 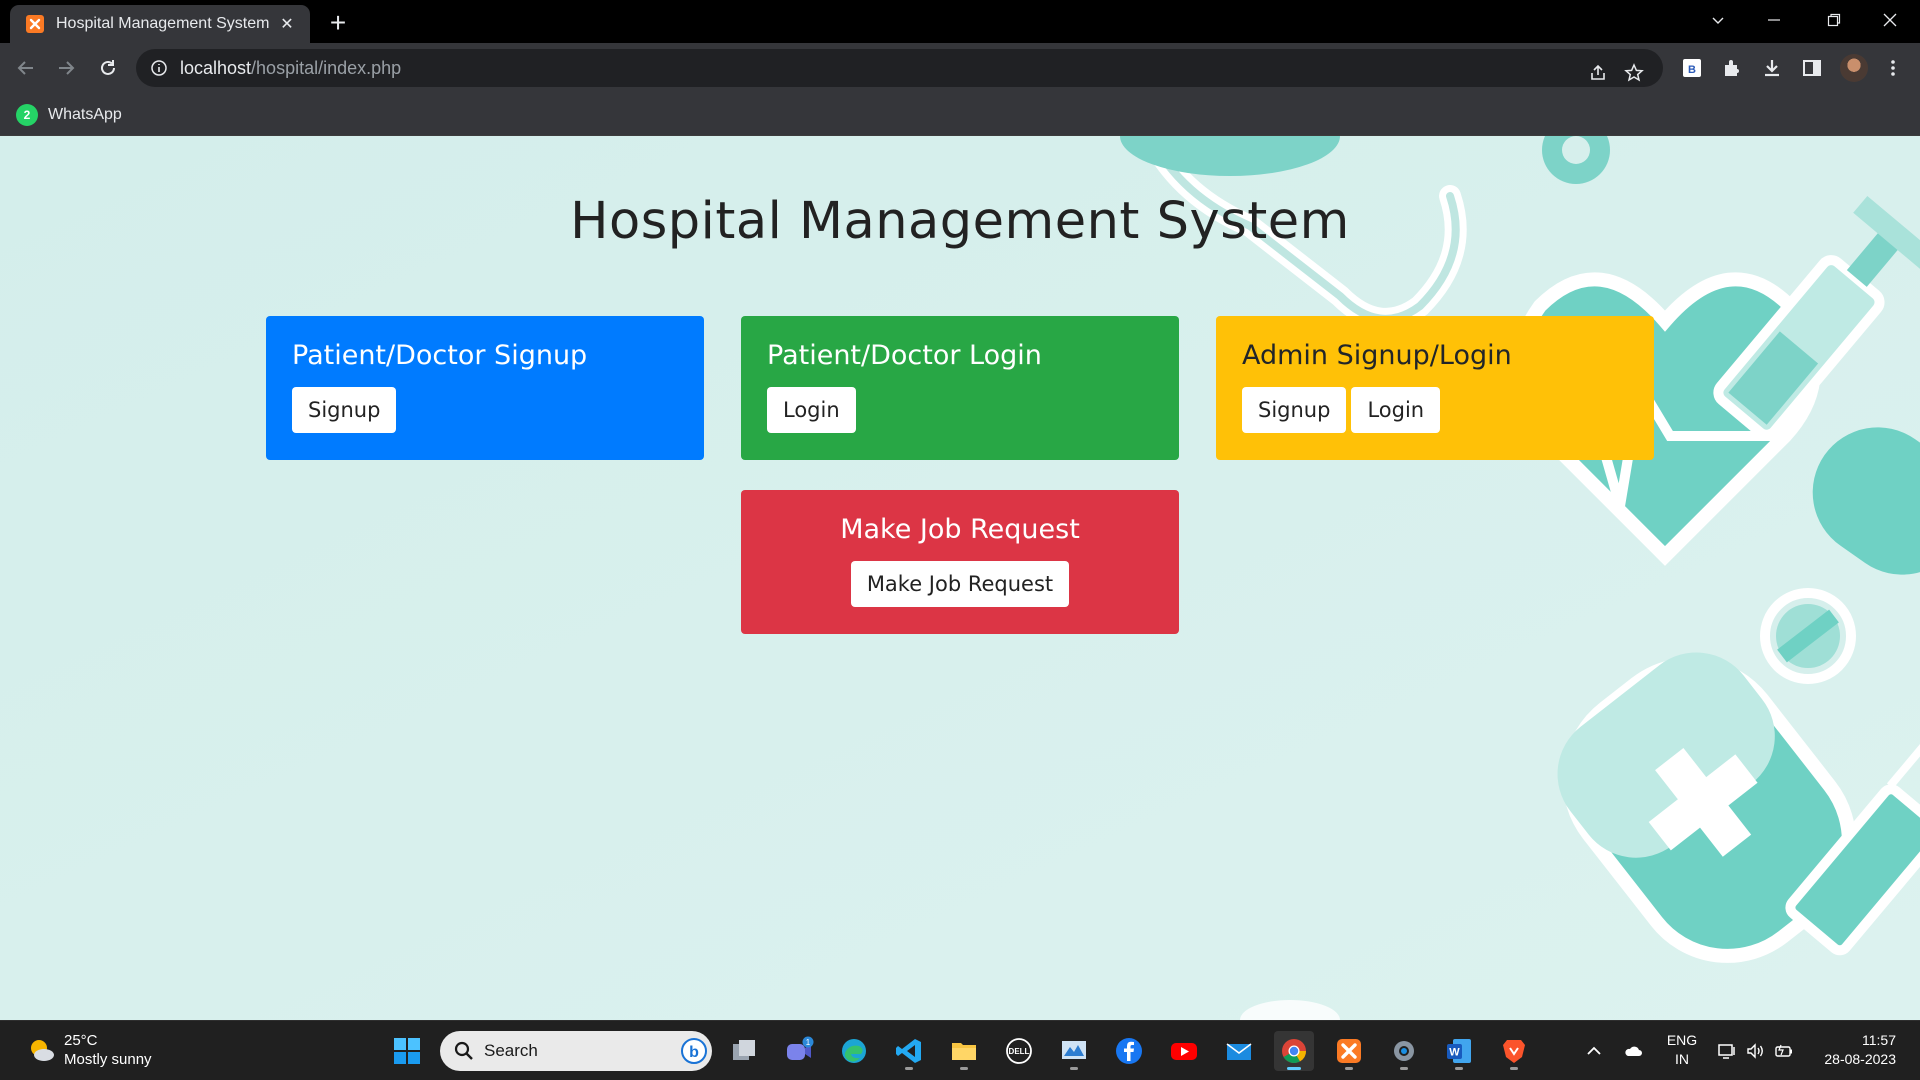 What do you see at coordinates (26, 68) in the screenshot?
I see `back-button` at bounding box center [26, 68].